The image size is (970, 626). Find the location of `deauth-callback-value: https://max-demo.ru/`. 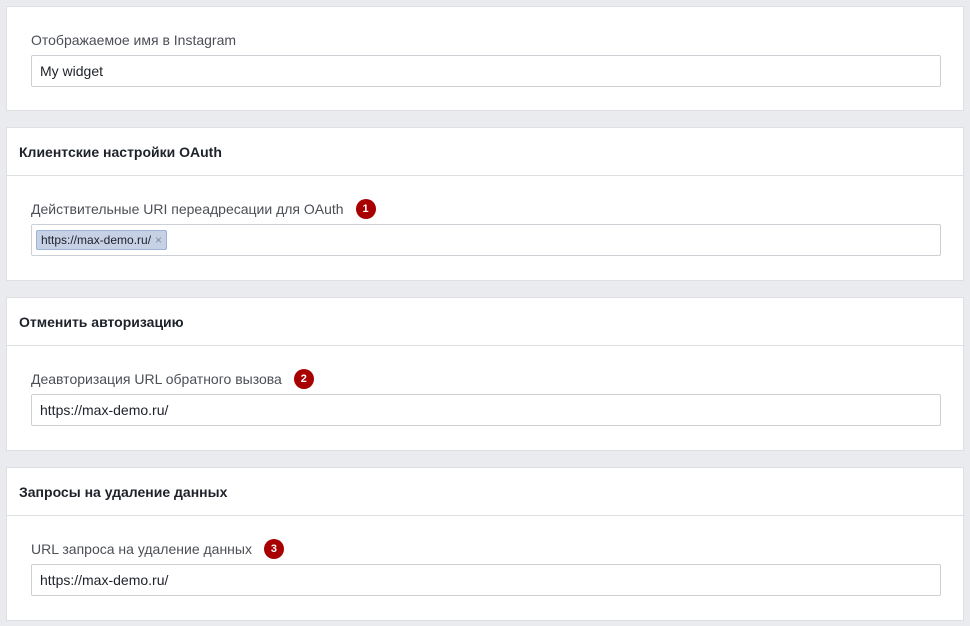

deauth-callback-value: https://max-demo.ru/ is located at coordinates (104, 410).